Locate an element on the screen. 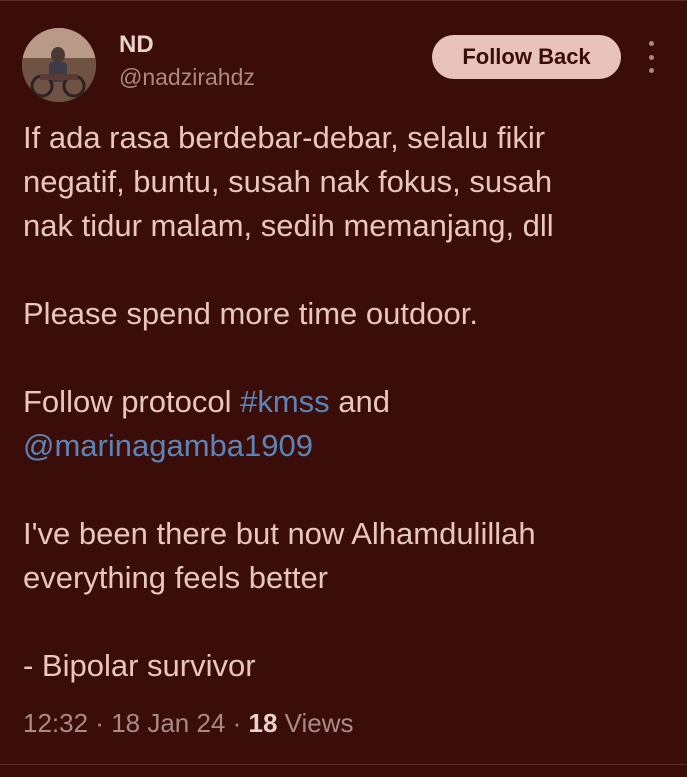  views-count: 18 is located at coordinates (263, 723).